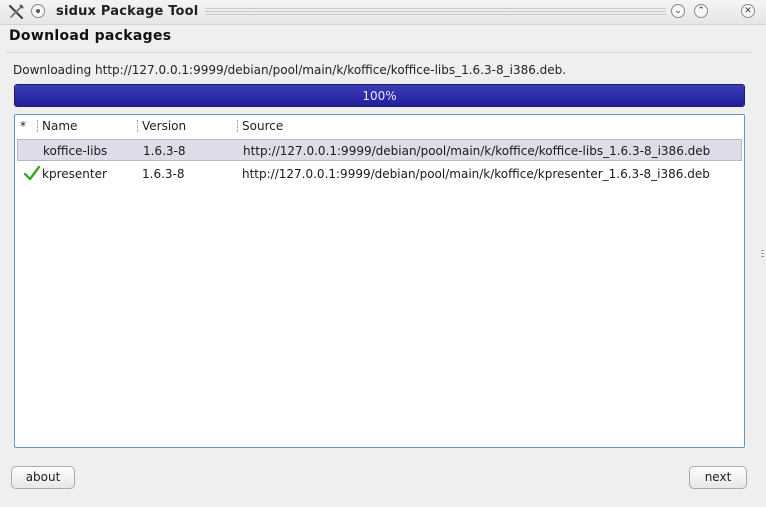 This screenshot has height=507, width=766. I want to click on resize-grip, so click(762, 254).